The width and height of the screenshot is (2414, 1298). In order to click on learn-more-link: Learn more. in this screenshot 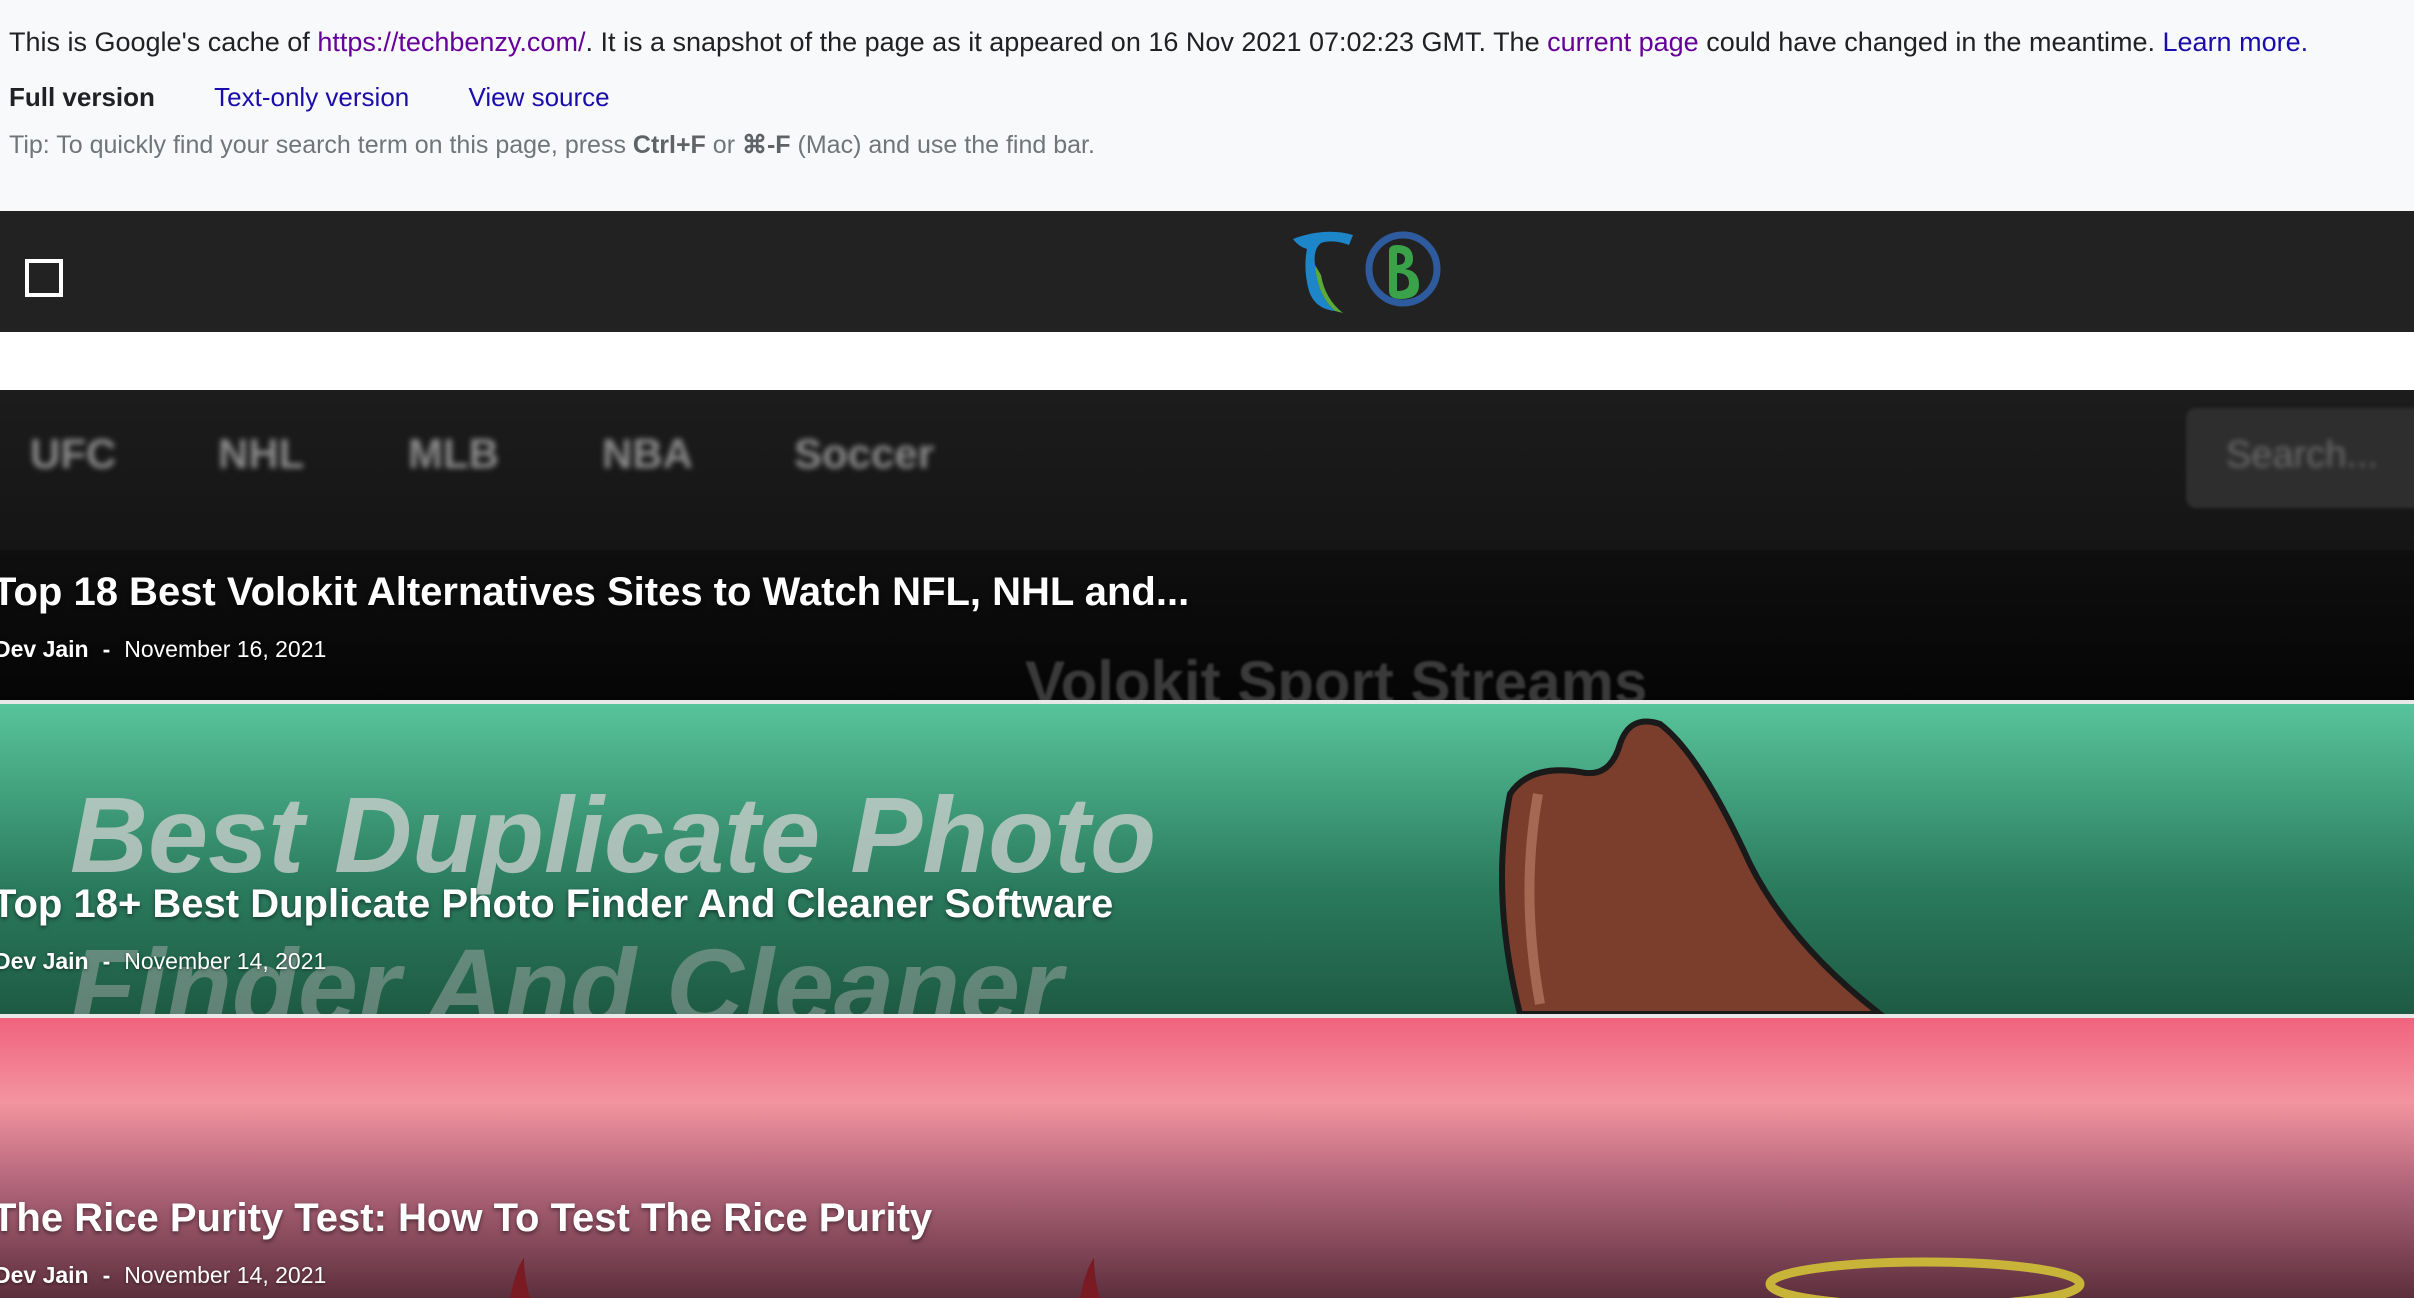, I will do `click(2236, 42)`.